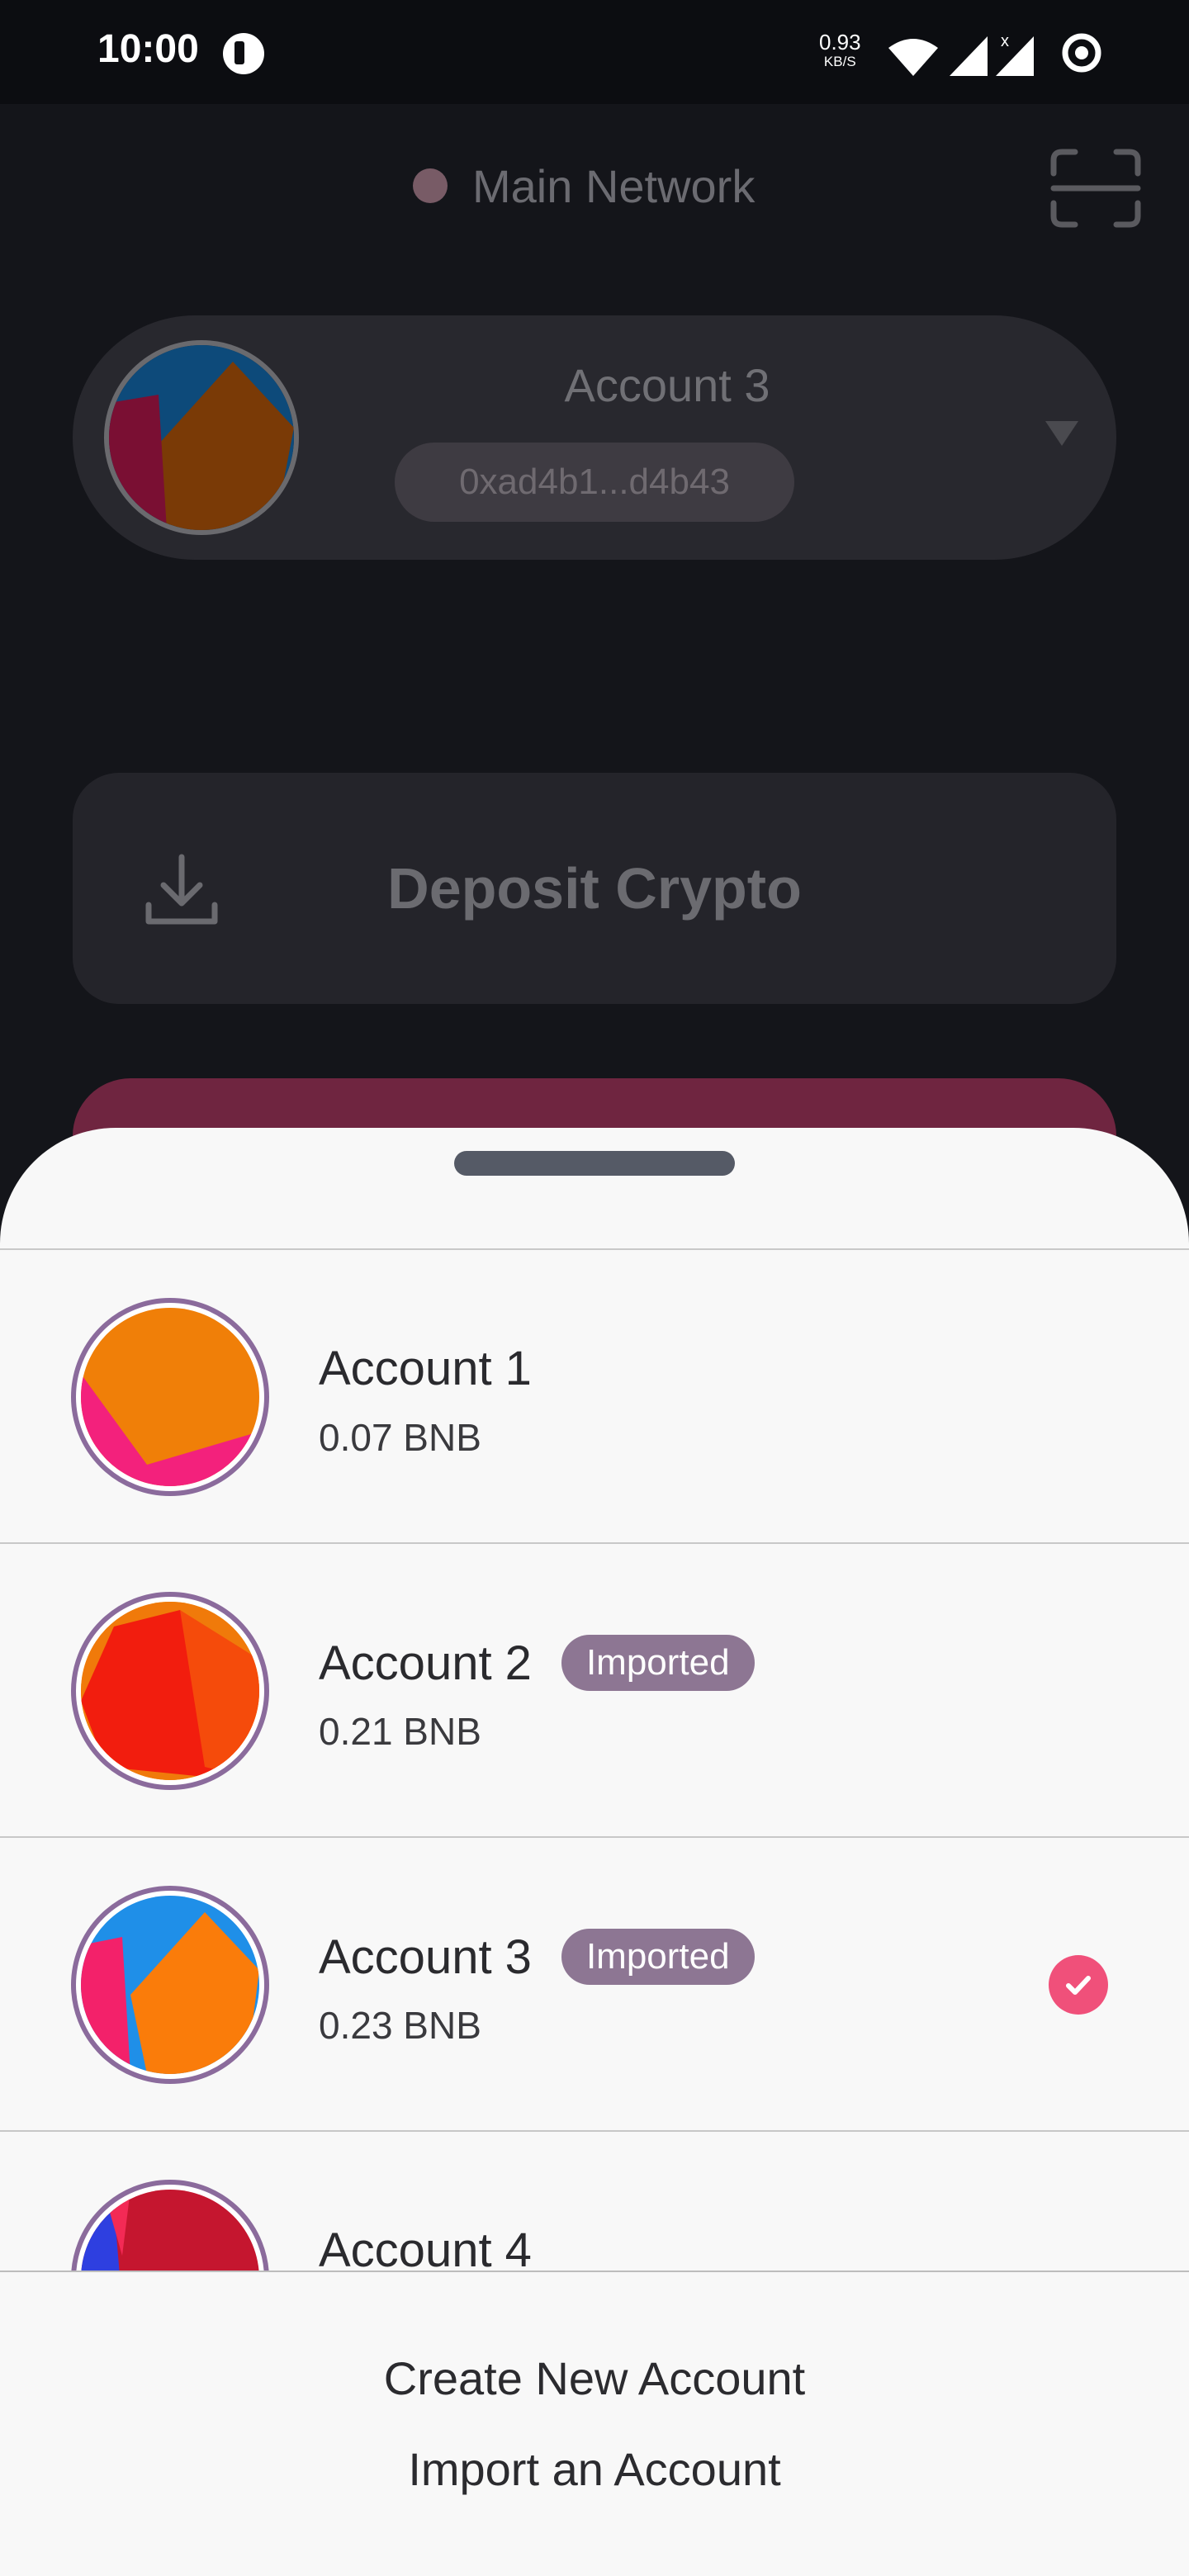  I want to click on account-title: Account 1, so click(425, 1368).